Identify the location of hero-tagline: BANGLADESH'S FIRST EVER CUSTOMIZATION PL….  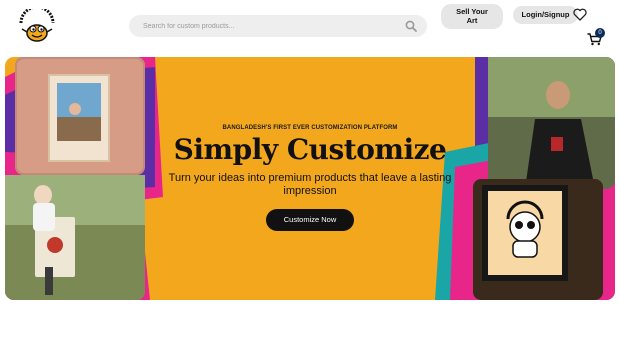
(310, 128).